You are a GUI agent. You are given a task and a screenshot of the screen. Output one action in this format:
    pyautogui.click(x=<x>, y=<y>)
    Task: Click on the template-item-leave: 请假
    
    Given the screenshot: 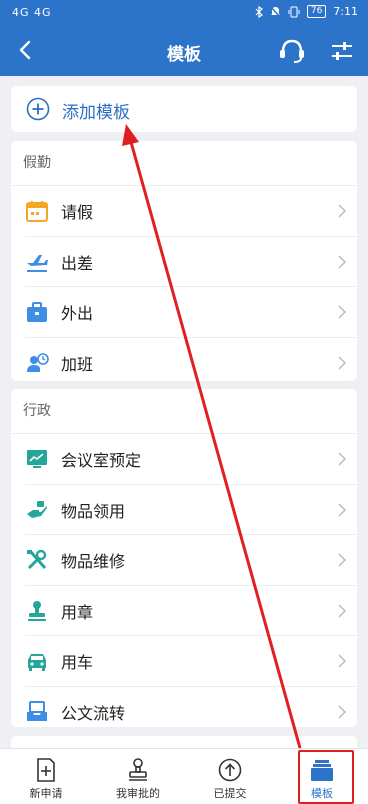 What is the action you would take?
    pyautogui.click(x=191, y=211)
    